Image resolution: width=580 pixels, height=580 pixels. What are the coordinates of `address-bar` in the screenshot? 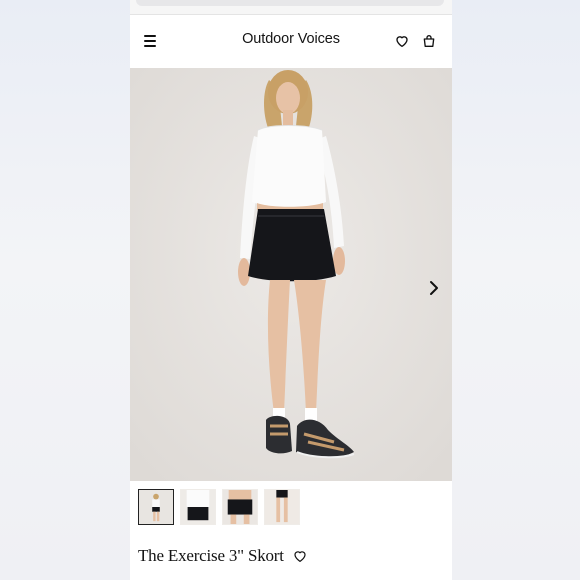 It's located at (290, 3).